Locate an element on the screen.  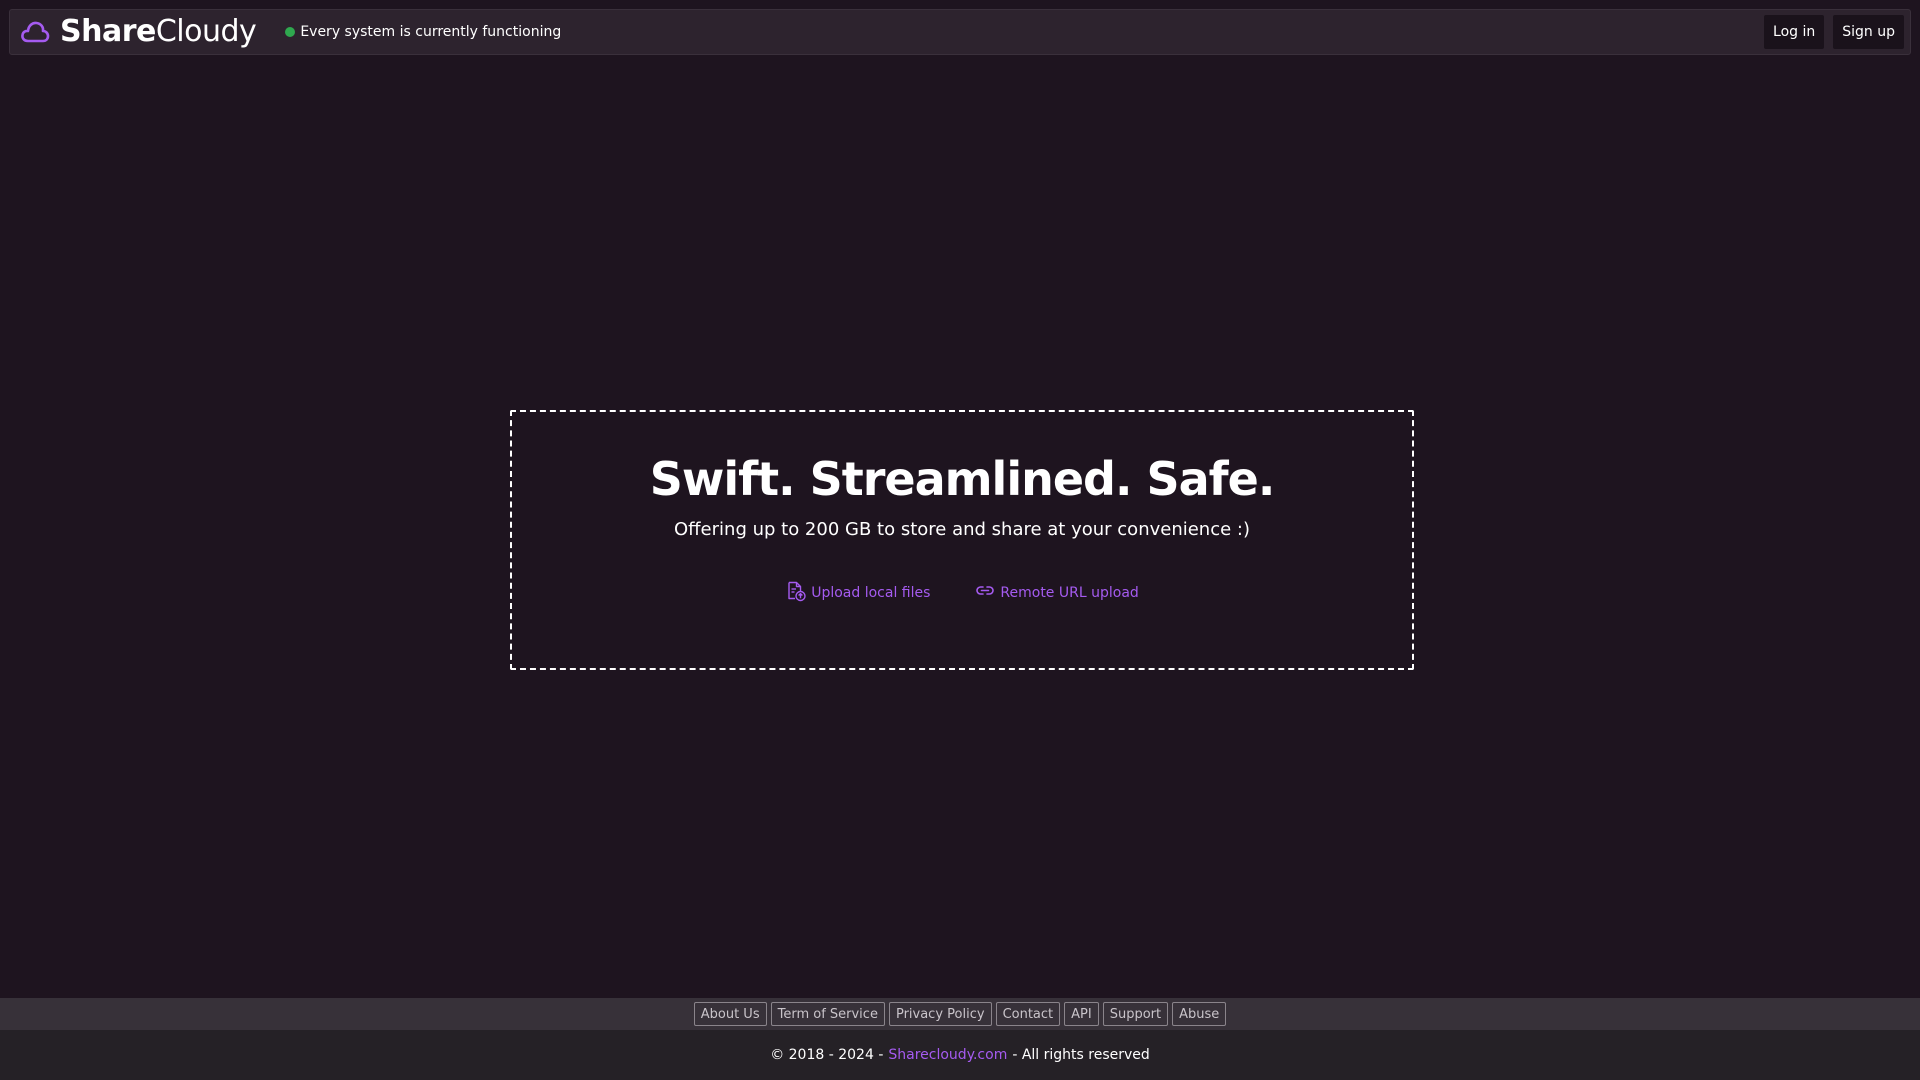
footer-link-support: Support is located at coordinates (1135, 1014).